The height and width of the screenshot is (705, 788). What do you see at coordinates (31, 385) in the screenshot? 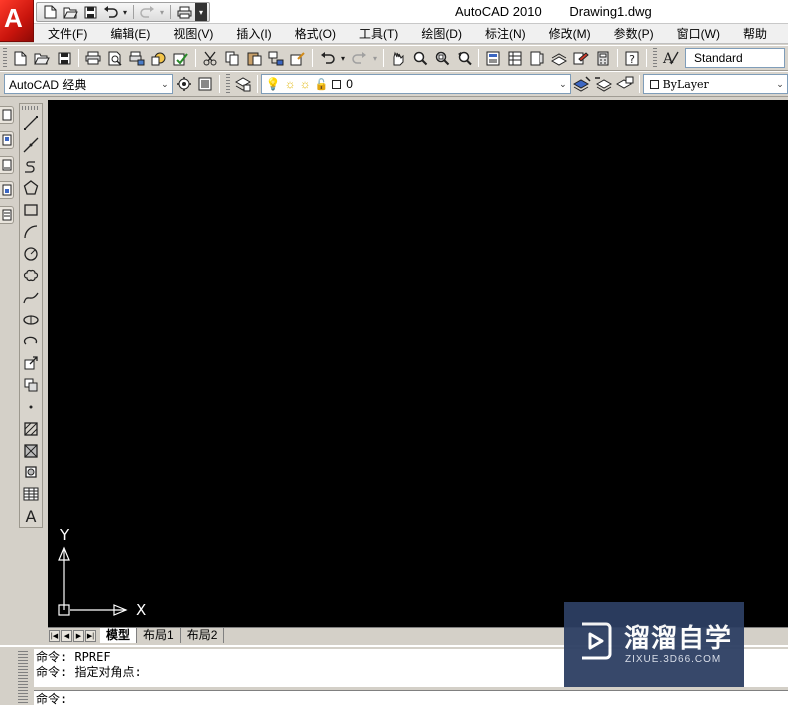
I see `make-block-icon` at bounding box center [31, 385].